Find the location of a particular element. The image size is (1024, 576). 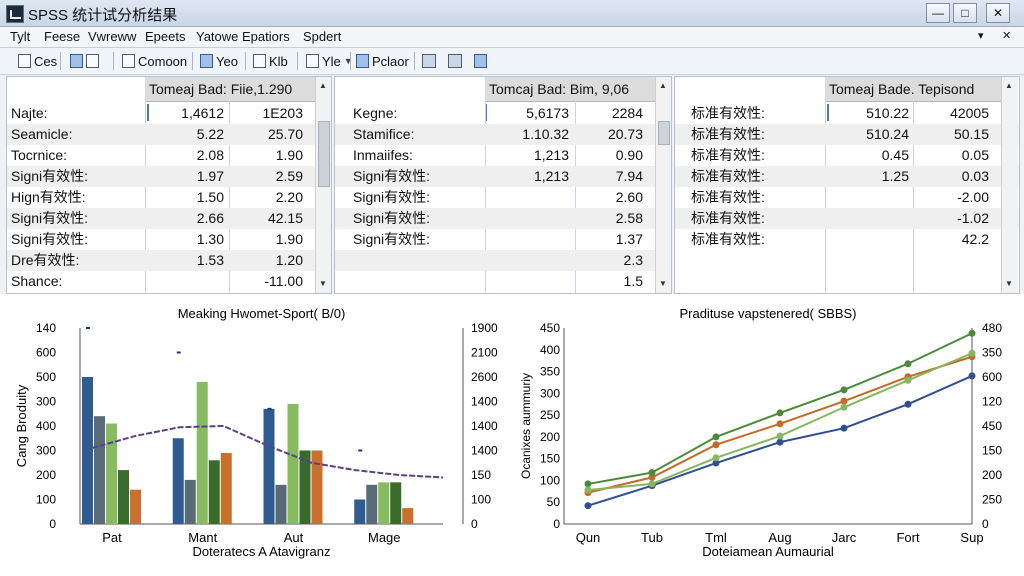

menu-dropdown-icon: ▾ is located at coordinates (981, 35).